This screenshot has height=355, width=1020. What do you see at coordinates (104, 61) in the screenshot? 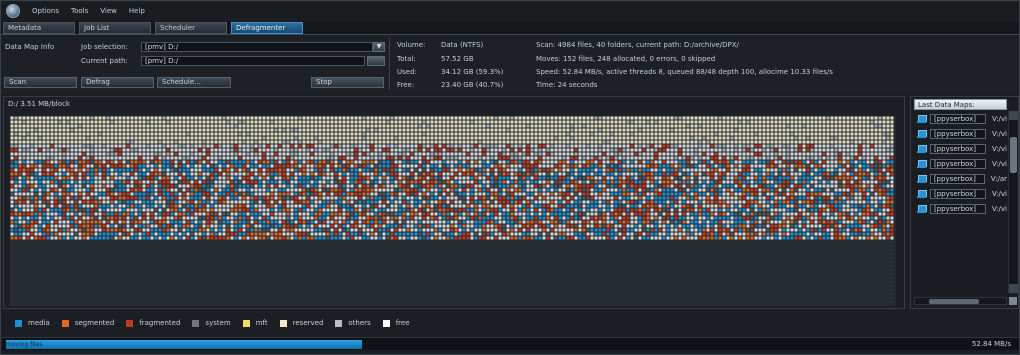
I see `current-path-label: Current path:` at bounding box center [104, 61].